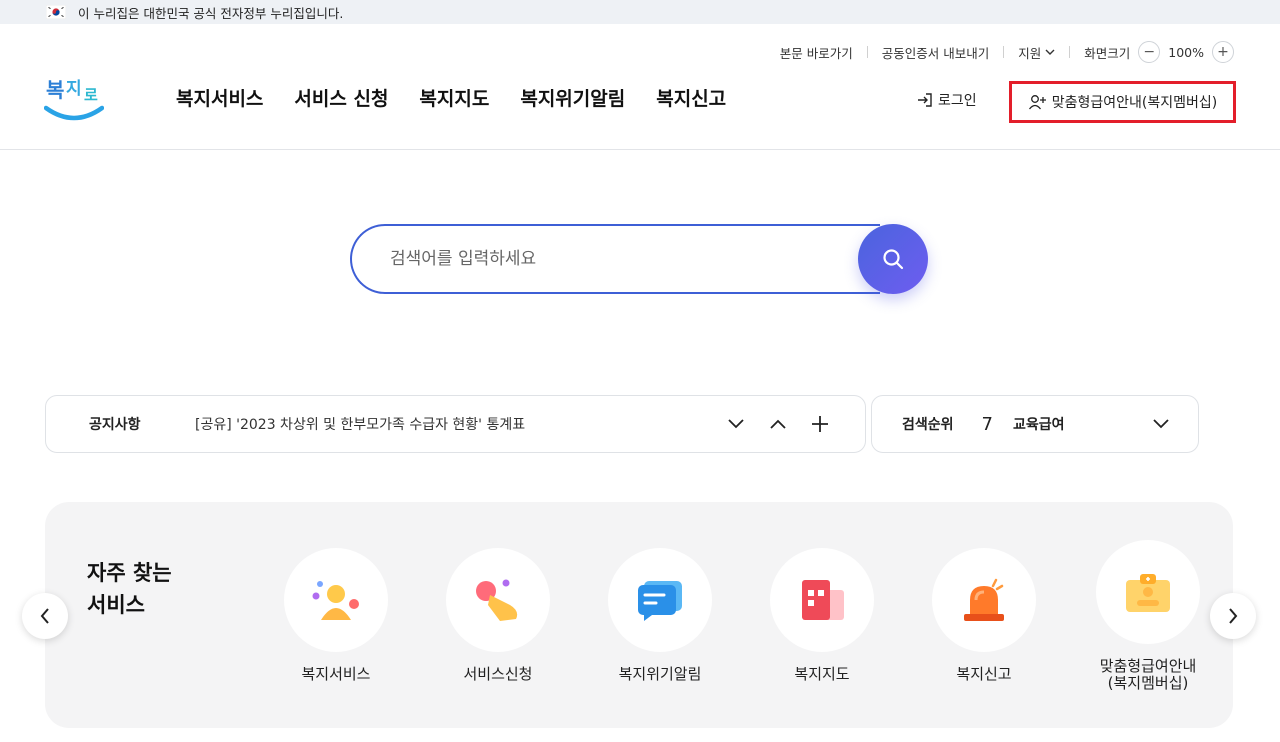 This screenshot has height=742, width=1280. I want to click on quick-item-crisis-alert: 복지위기알림, so click(660, 615).